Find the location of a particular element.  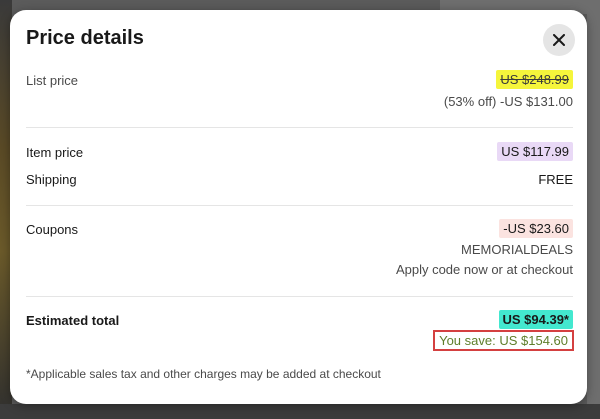

estimated-total-value: US $94.39* is located at coordinates (535, 319).